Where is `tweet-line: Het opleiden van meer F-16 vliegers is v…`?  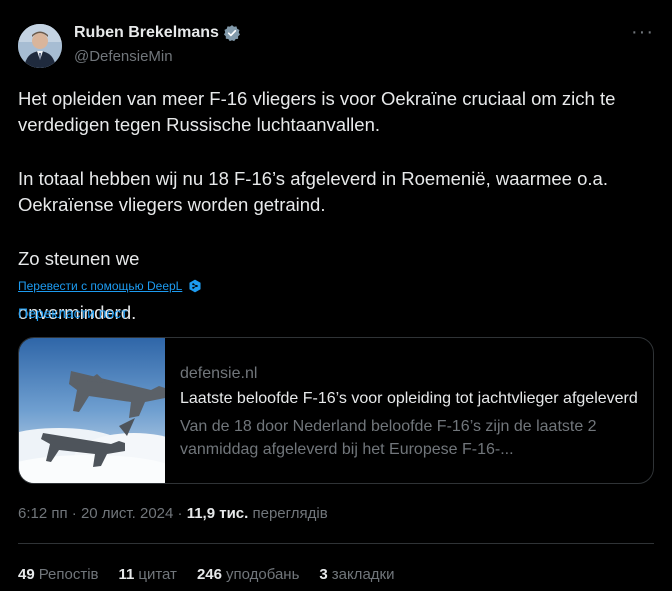
tweet-line: Het opleiden van meer F-16 vliegers is v… is located at coordinates (317, 98).